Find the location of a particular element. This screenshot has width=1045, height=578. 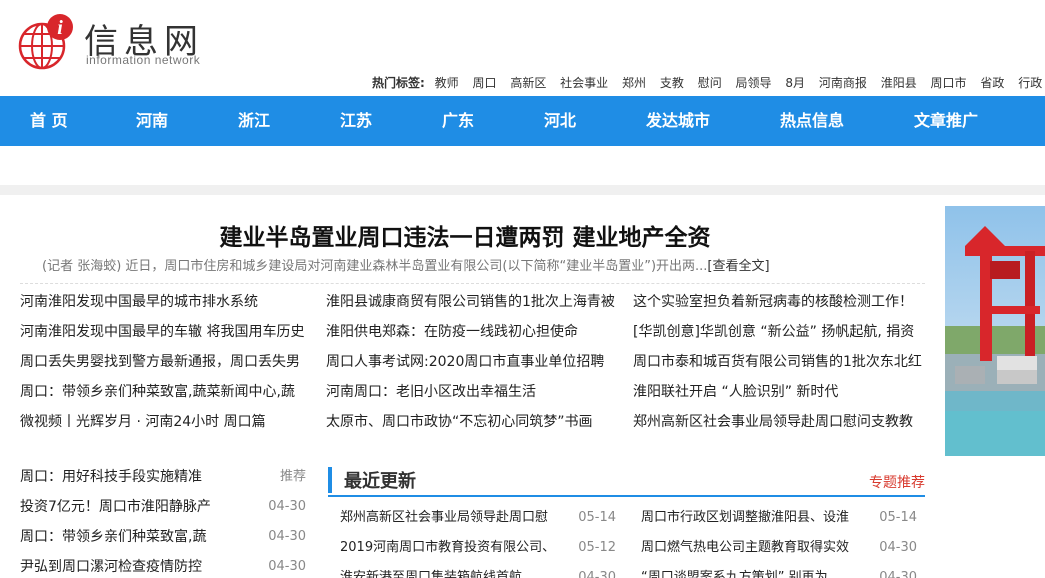

nav-item-developed-cities: 发达城市 is located at coordinates (678, 121).